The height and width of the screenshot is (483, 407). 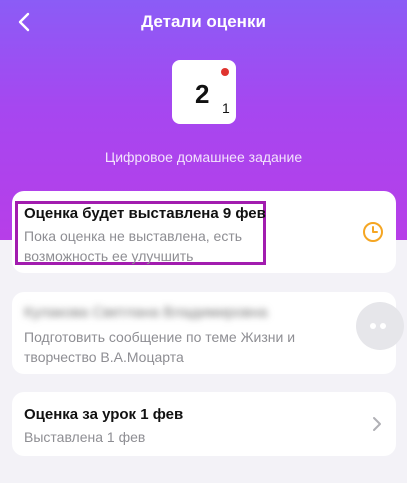 I want to click on status-line-2: возможность ее улучшить, so click(x=109, y=256).